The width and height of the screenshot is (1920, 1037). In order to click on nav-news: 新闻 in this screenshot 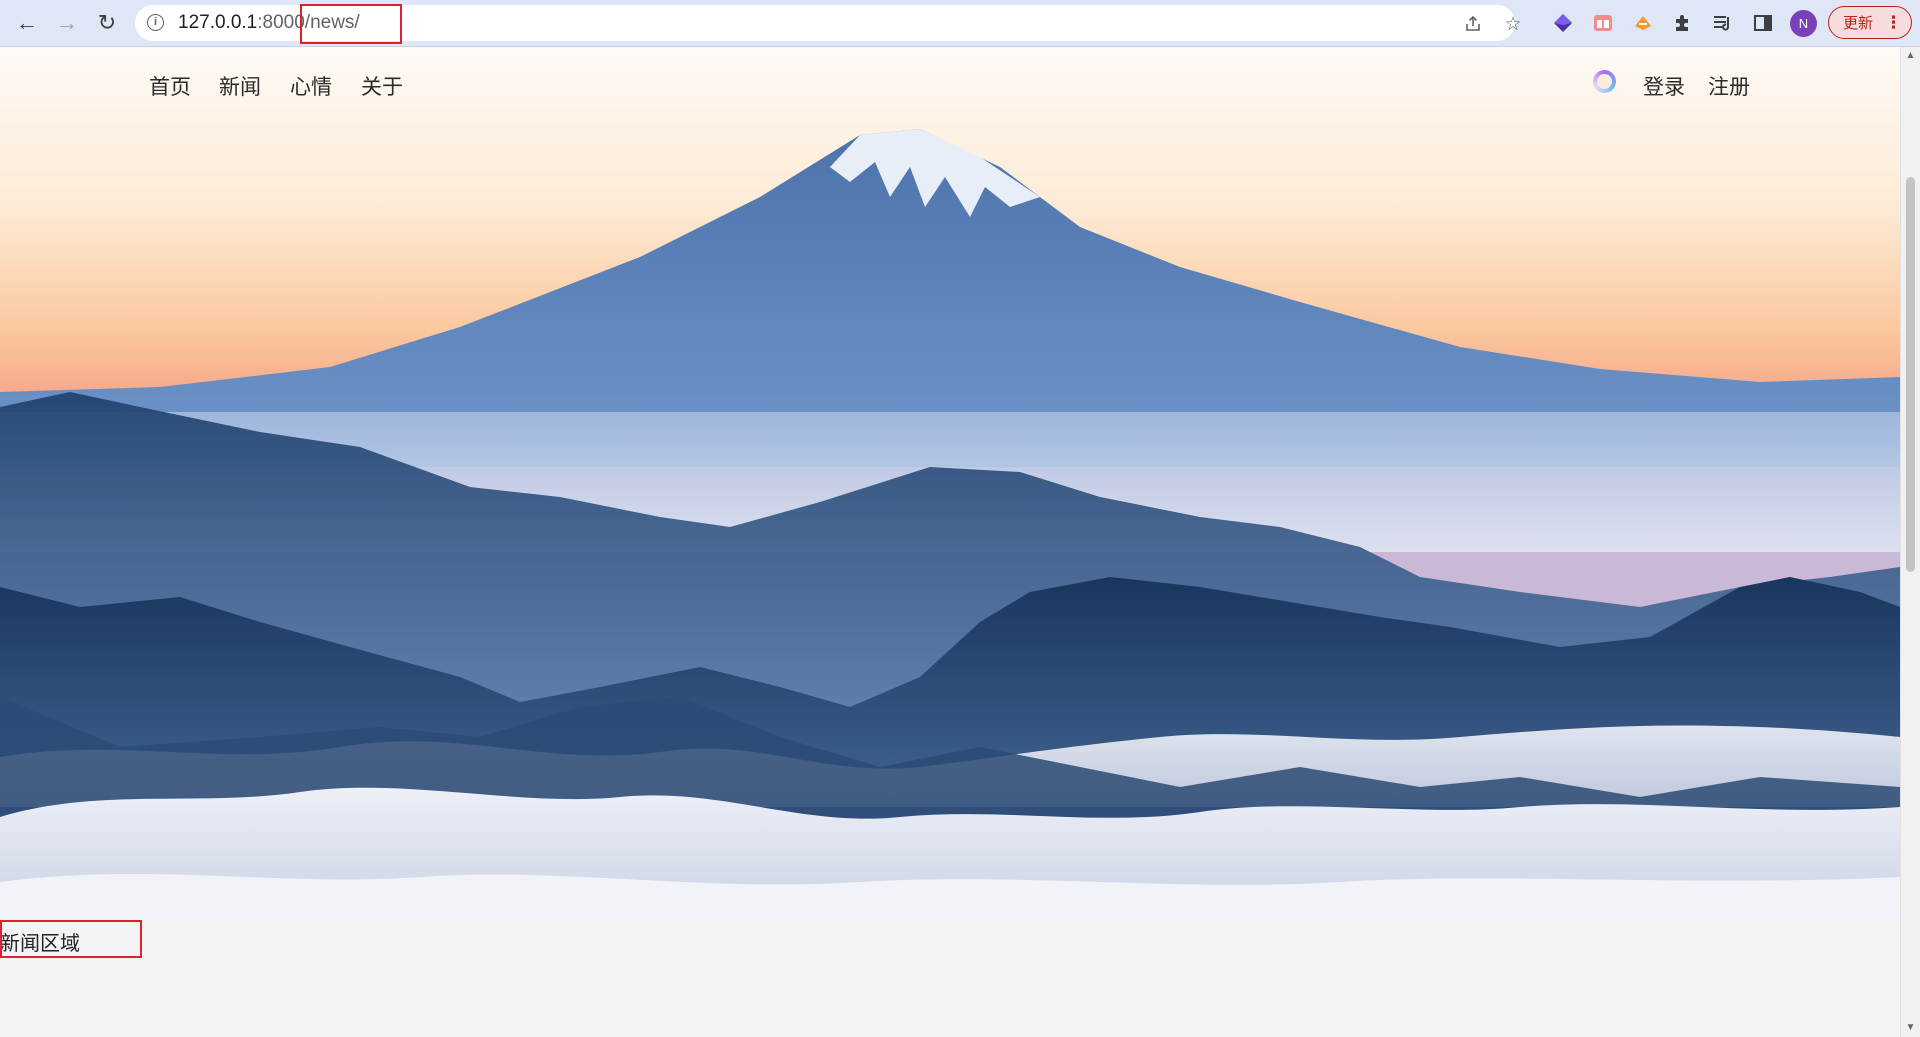, I will do `click(240, 86)`.